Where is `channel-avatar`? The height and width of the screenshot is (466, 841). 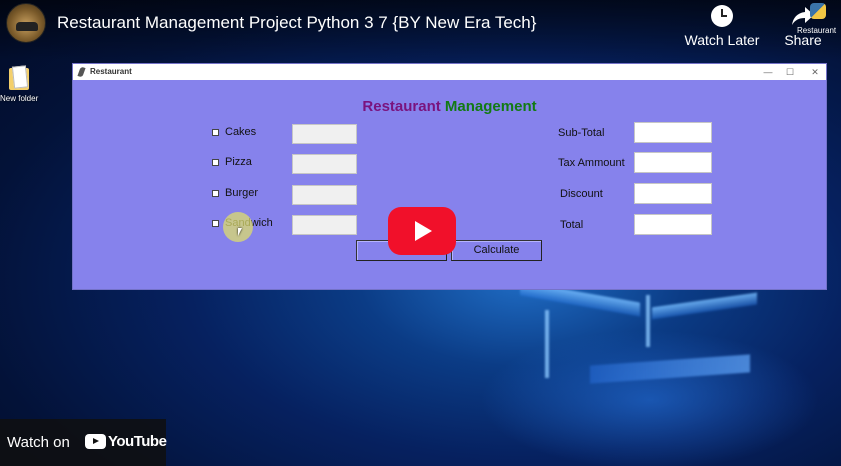 channel-avatar is located at coordinates (26, 23).